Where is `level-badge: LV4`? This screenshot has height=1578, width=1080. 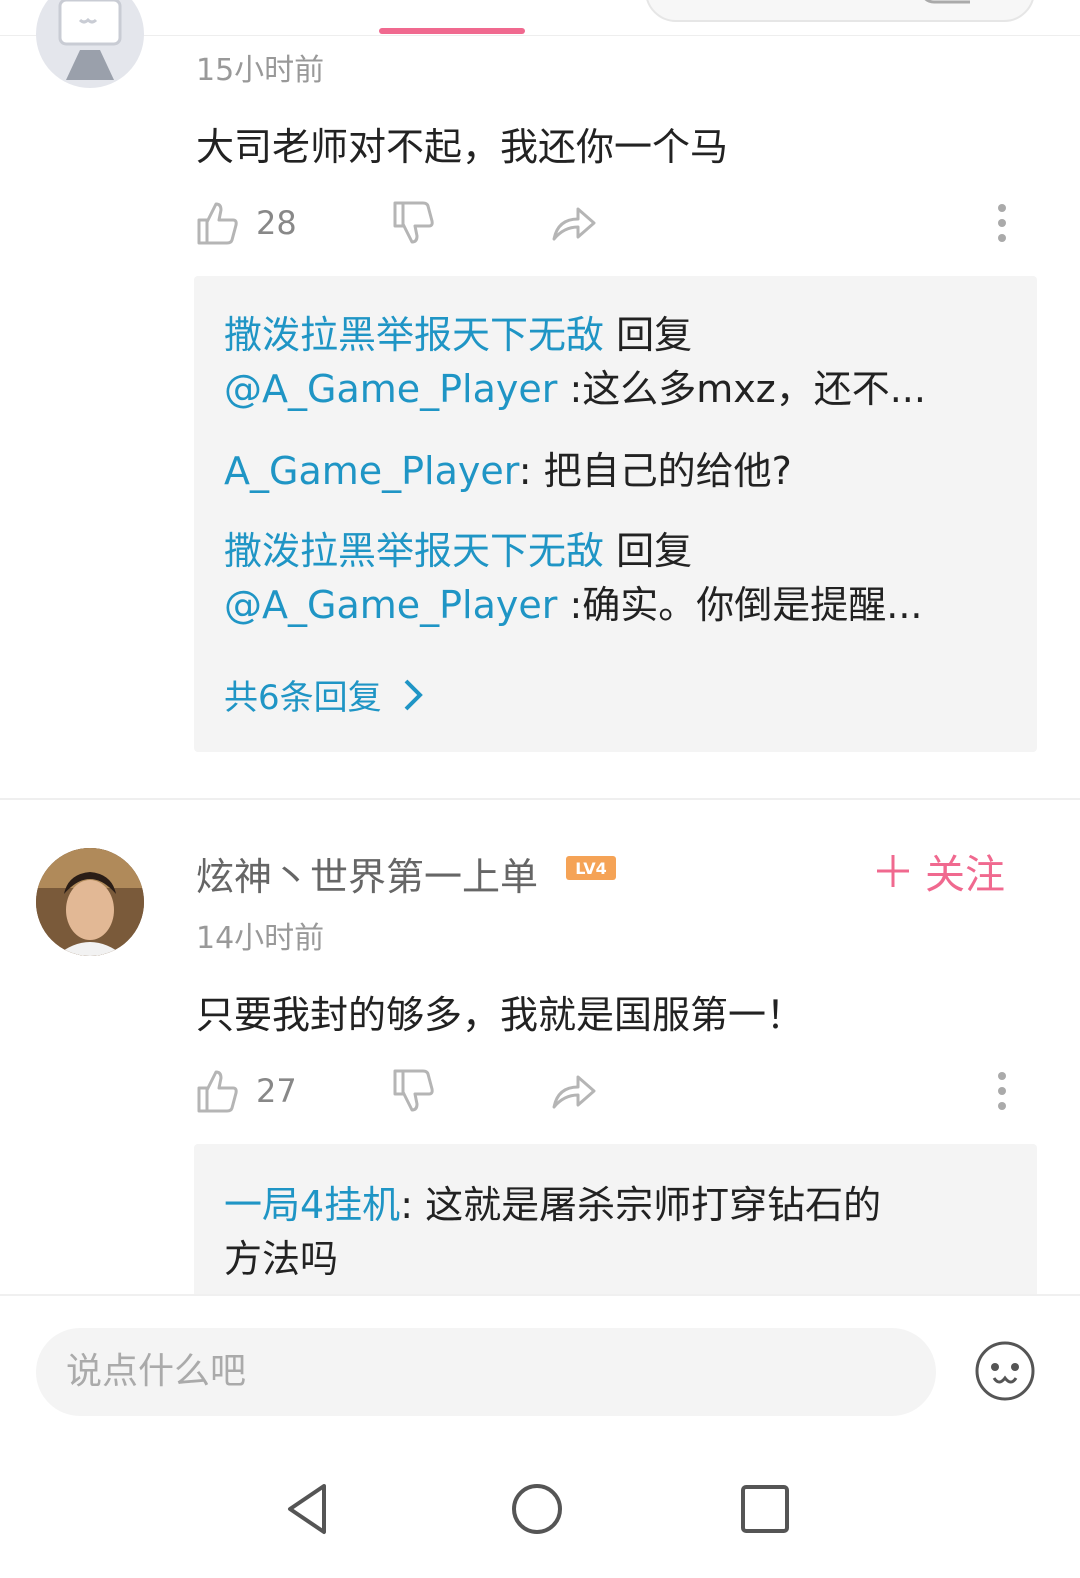
level-badge: LV4 is located at coordinates (591, 868).